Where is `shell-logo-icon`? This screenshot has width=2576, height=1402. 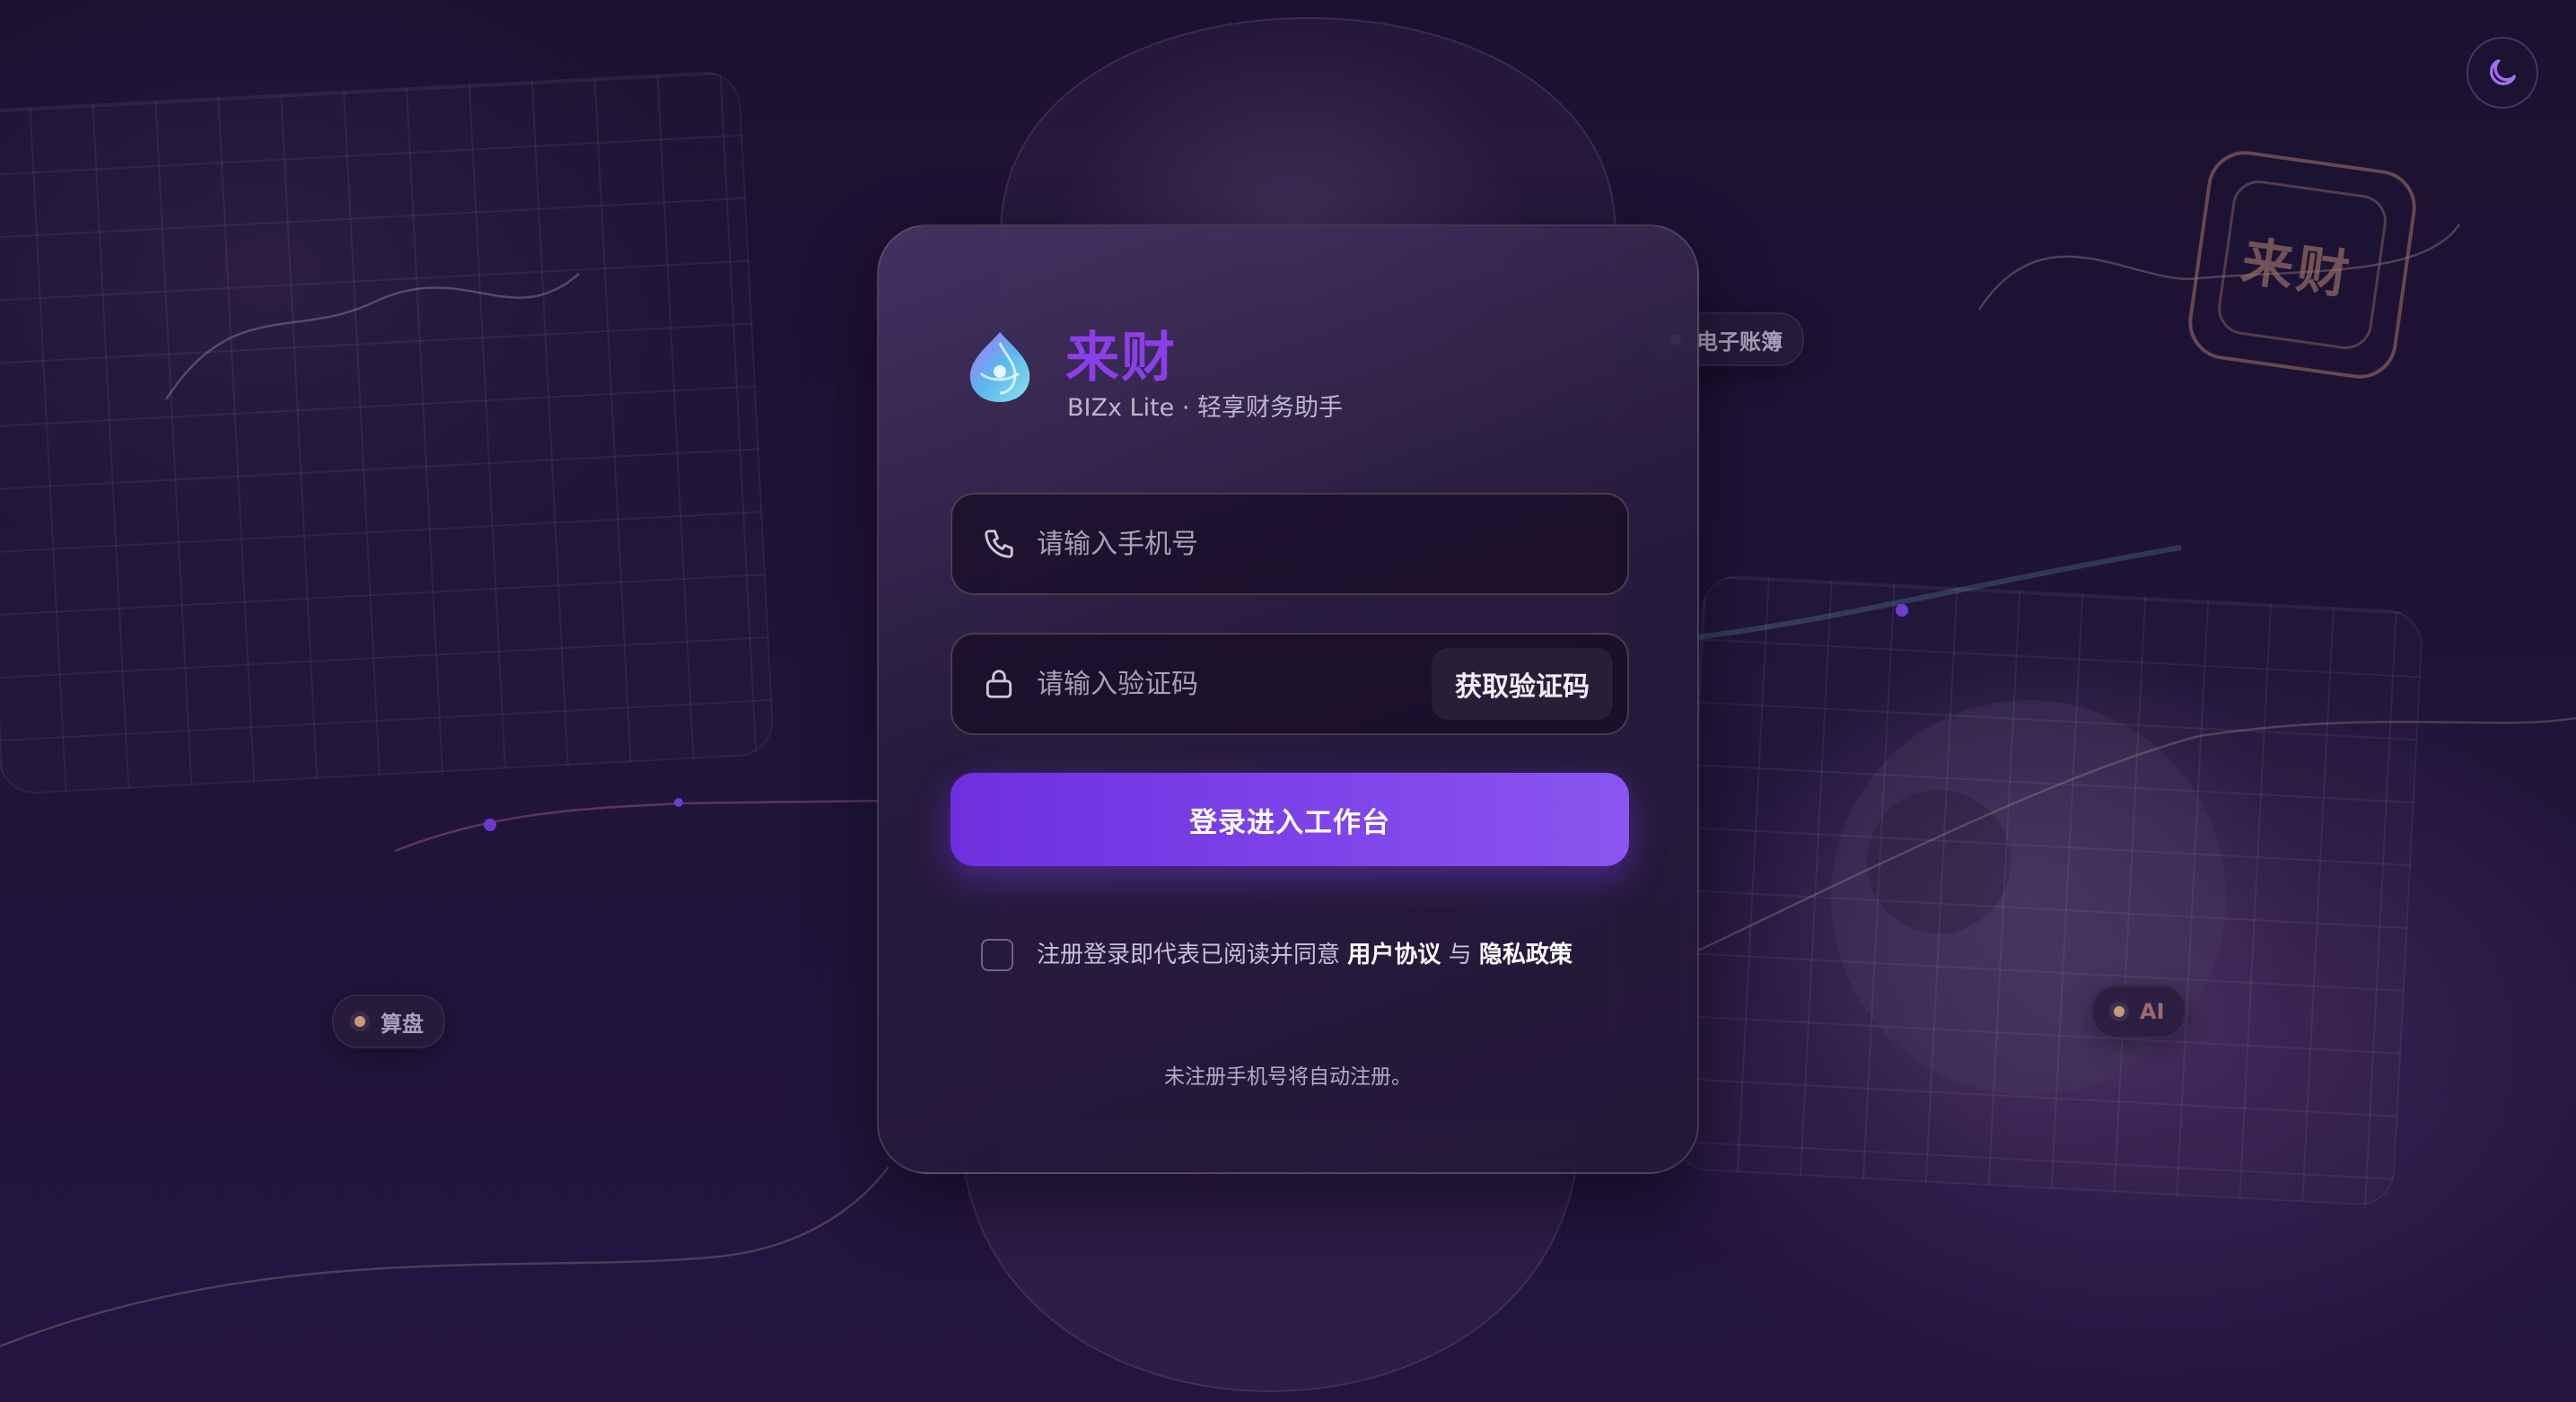 shell-logo-icon is located at coordinates (999, 367).